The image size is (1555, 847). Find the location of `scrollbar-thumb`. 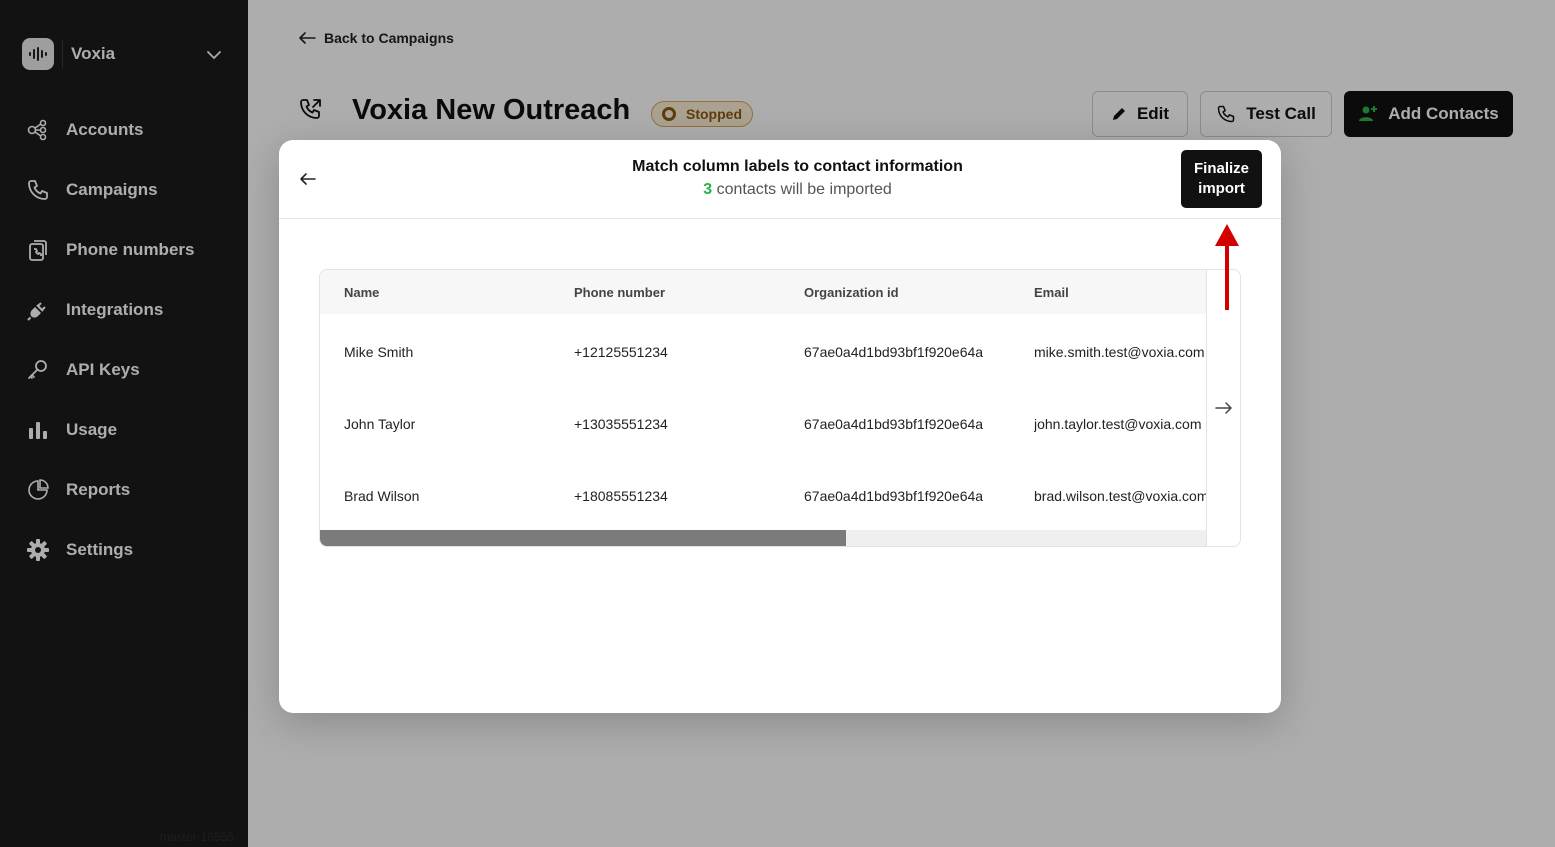

scrollbar-thumb is located at coordinates (583, 538).